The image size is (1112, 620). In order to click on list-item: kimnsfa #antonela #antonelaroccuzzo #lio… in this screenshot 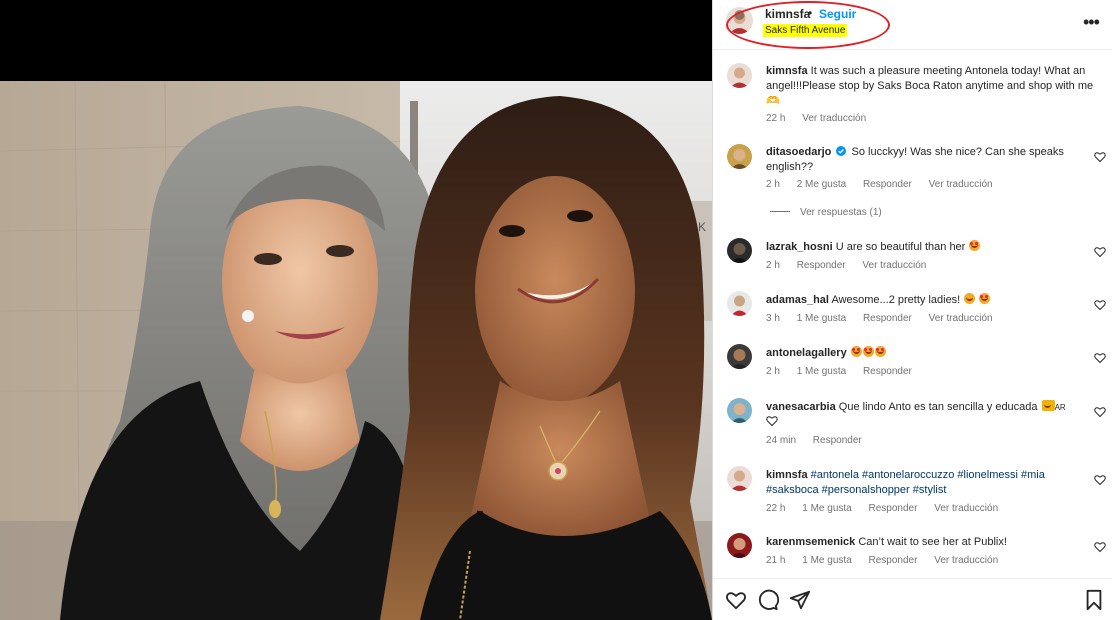, I will do `click(912, 492)`.